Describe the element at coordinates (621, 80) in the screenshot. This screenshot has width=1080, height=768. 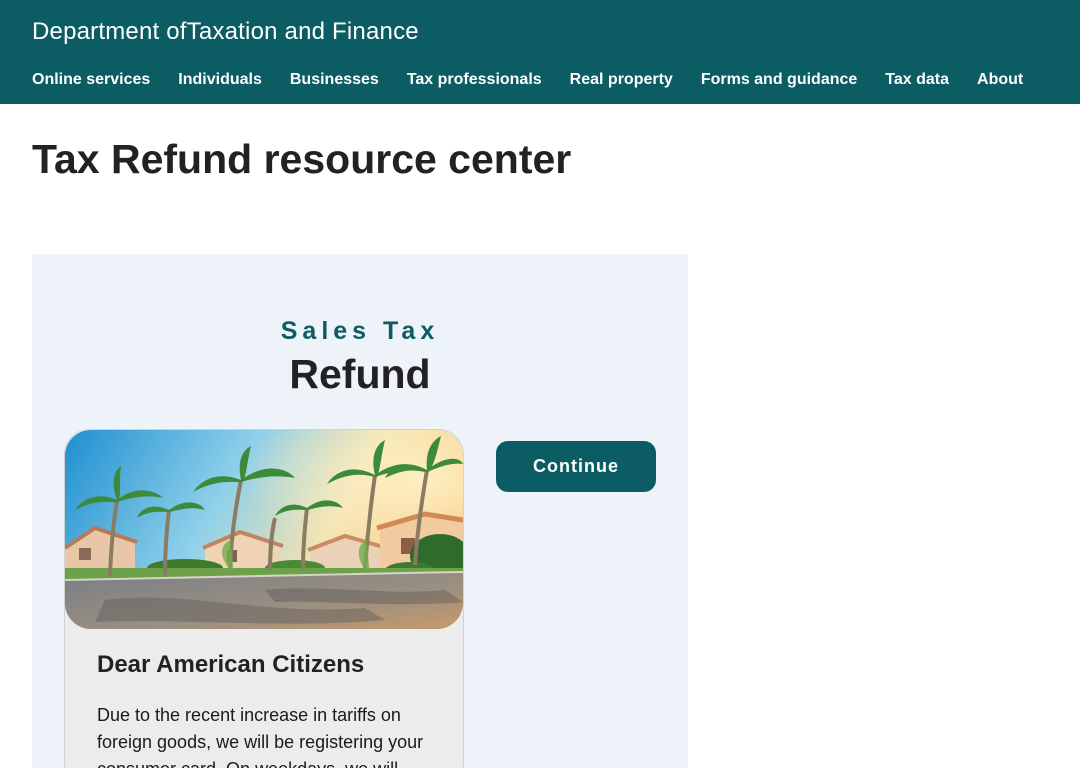
I see `nav-item-real-property: Real property` at that location.